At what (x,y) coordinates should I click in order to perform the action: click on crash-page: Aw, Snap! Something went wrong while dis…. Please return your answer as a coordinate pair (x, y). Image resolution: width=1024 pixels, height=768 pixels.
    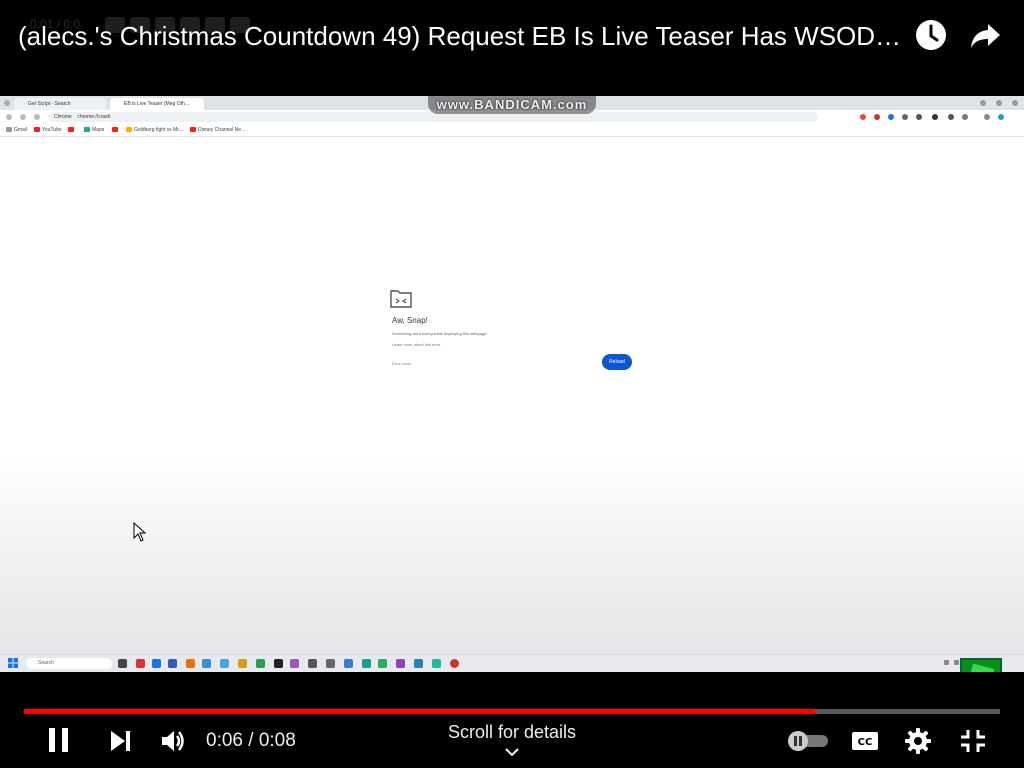
    Looking at the image, I should click on (515, 333).